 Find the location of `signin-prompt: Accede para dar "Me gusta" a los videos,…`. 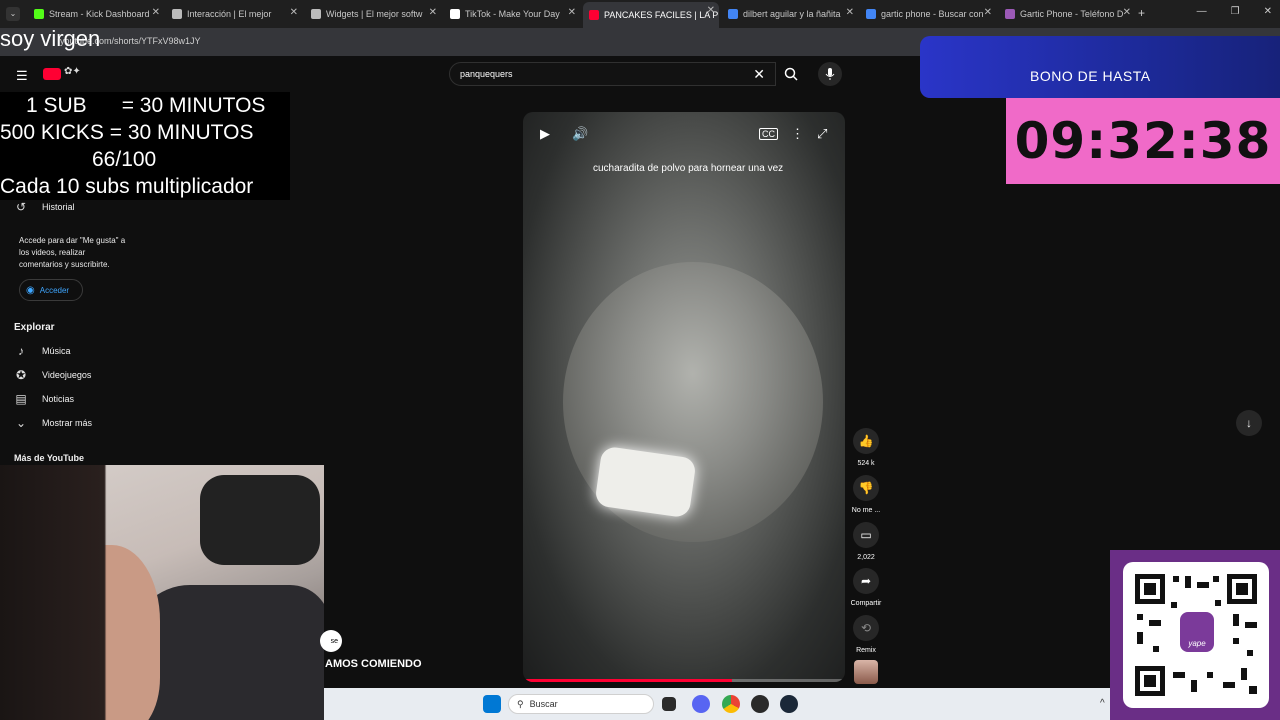

signin-prompt: Accede para dar "Me gusta" a los videos,… is located at coordinates (72, 252).